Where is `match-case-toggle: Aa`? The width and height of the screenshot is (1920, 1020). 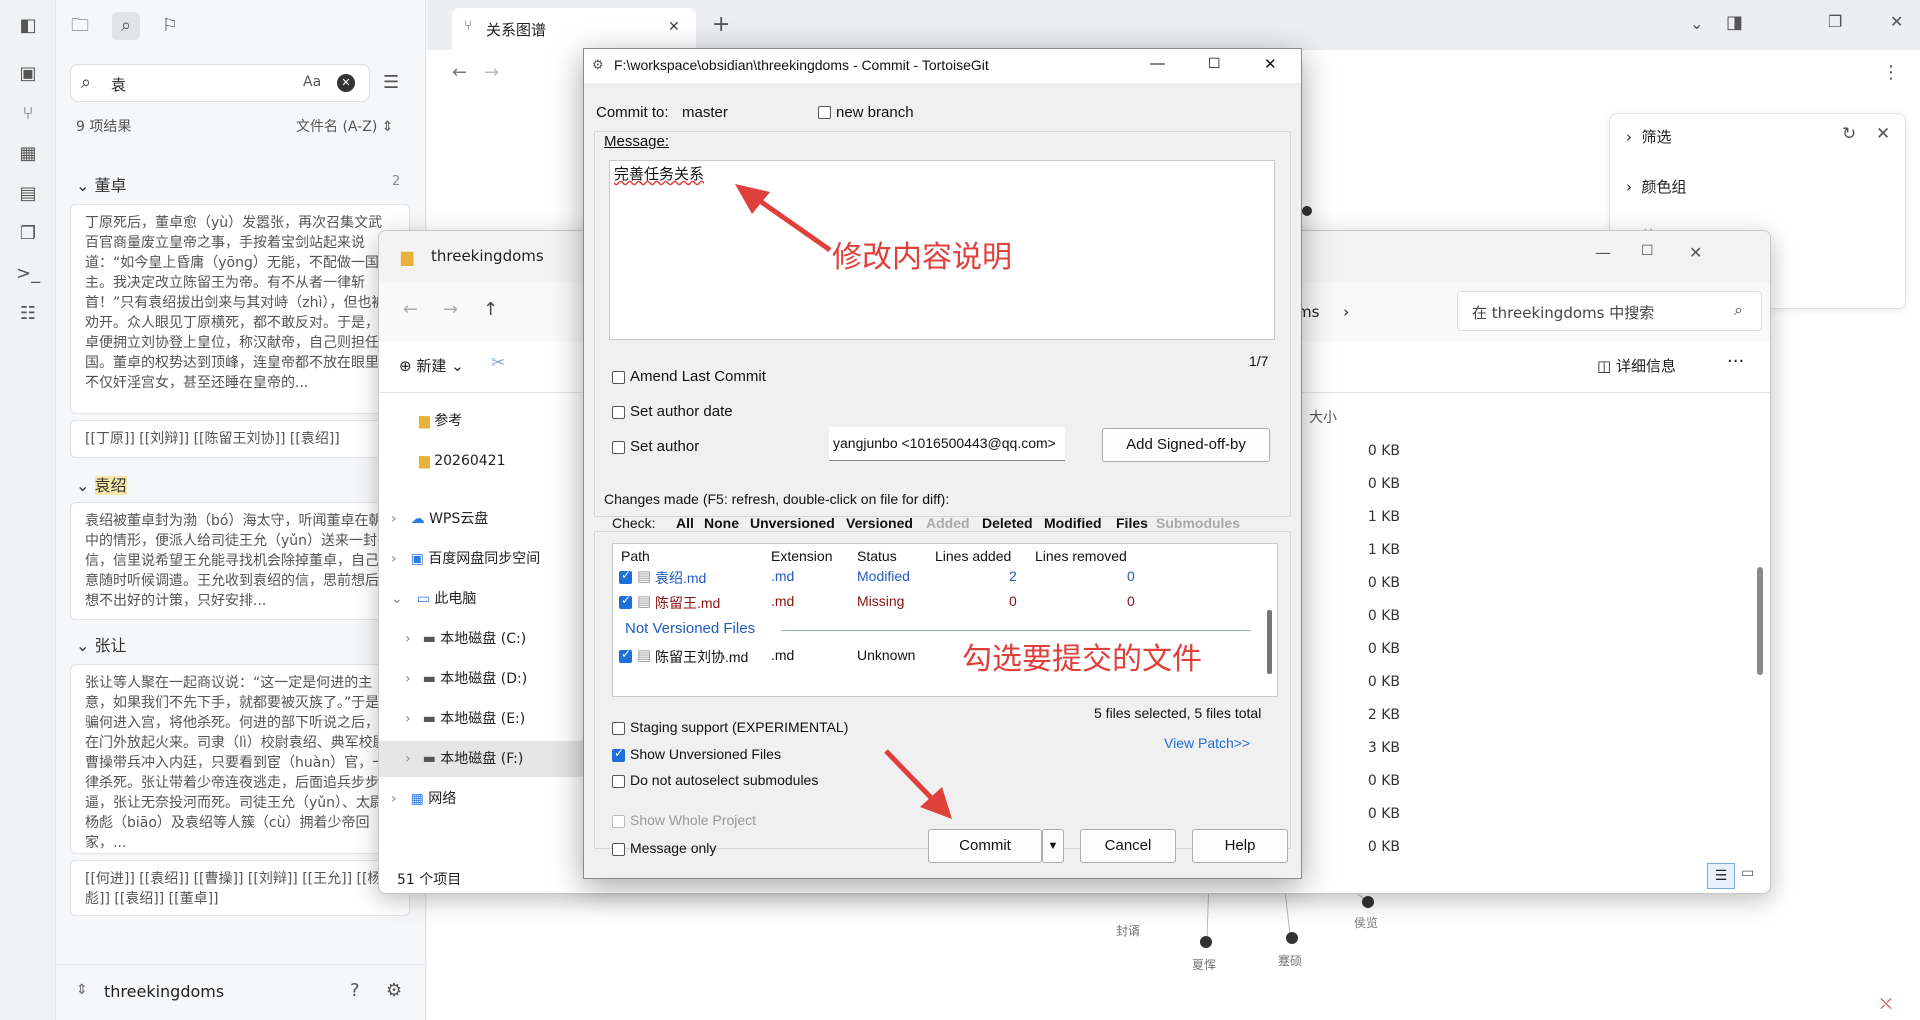 match-case-toggle: Aa is located at coordinates (312, 82).